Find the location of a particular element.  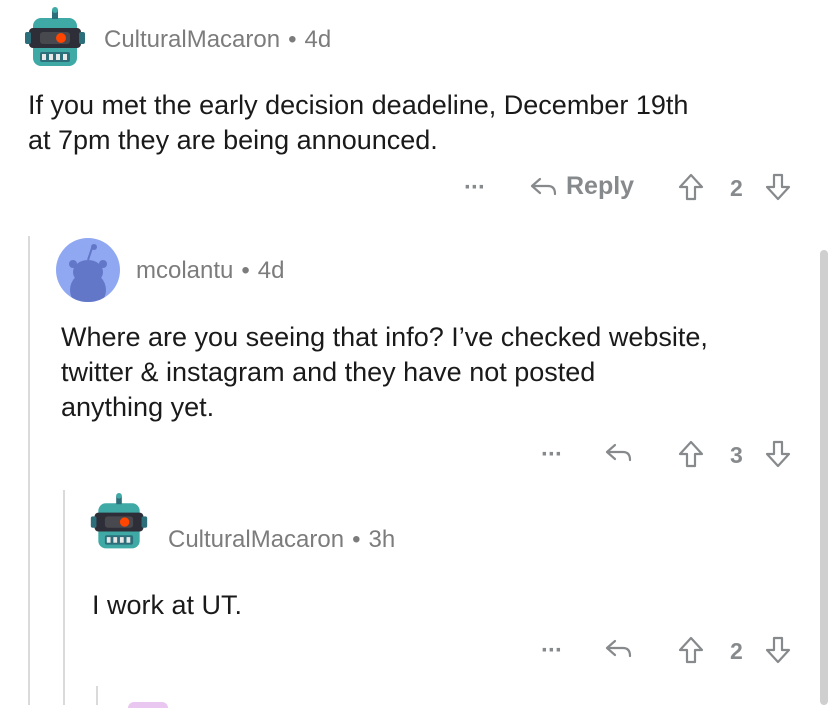

comment-username-line: CulturalMacaron • 3h is located at coordinates (281, 540).